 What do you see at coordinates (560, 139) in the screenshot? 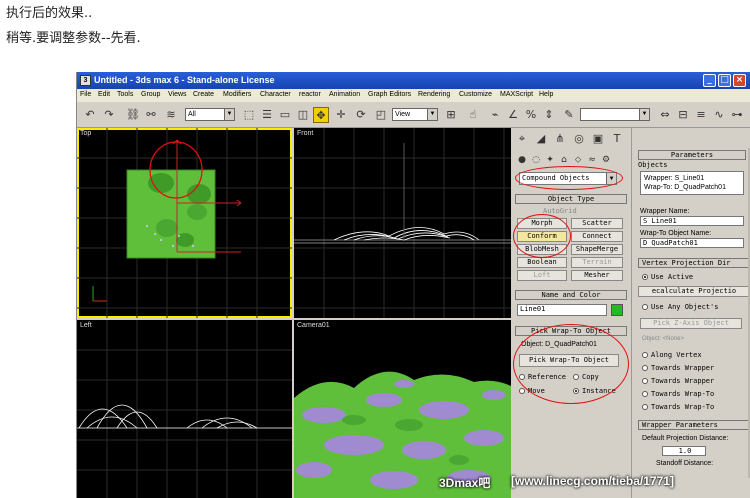
I see `hierarchy-tab-icon: ⋔` at bounding box center [560, 139].